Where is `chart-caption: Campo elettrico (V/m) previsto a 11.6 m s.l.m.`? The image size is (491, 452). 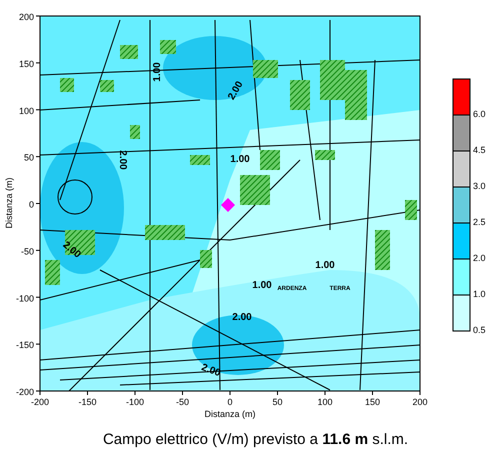 chart-caption: Campo elettrico (V/m) previsto a 11.6 m s.l.m. is located at coordinates (256, 439).